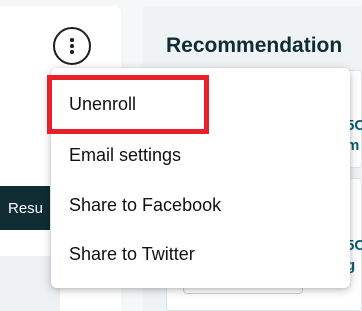  Describe the element at coordinates (254, 45) in the screenshot. I see `recommendations-title: Recommendation` at that location.